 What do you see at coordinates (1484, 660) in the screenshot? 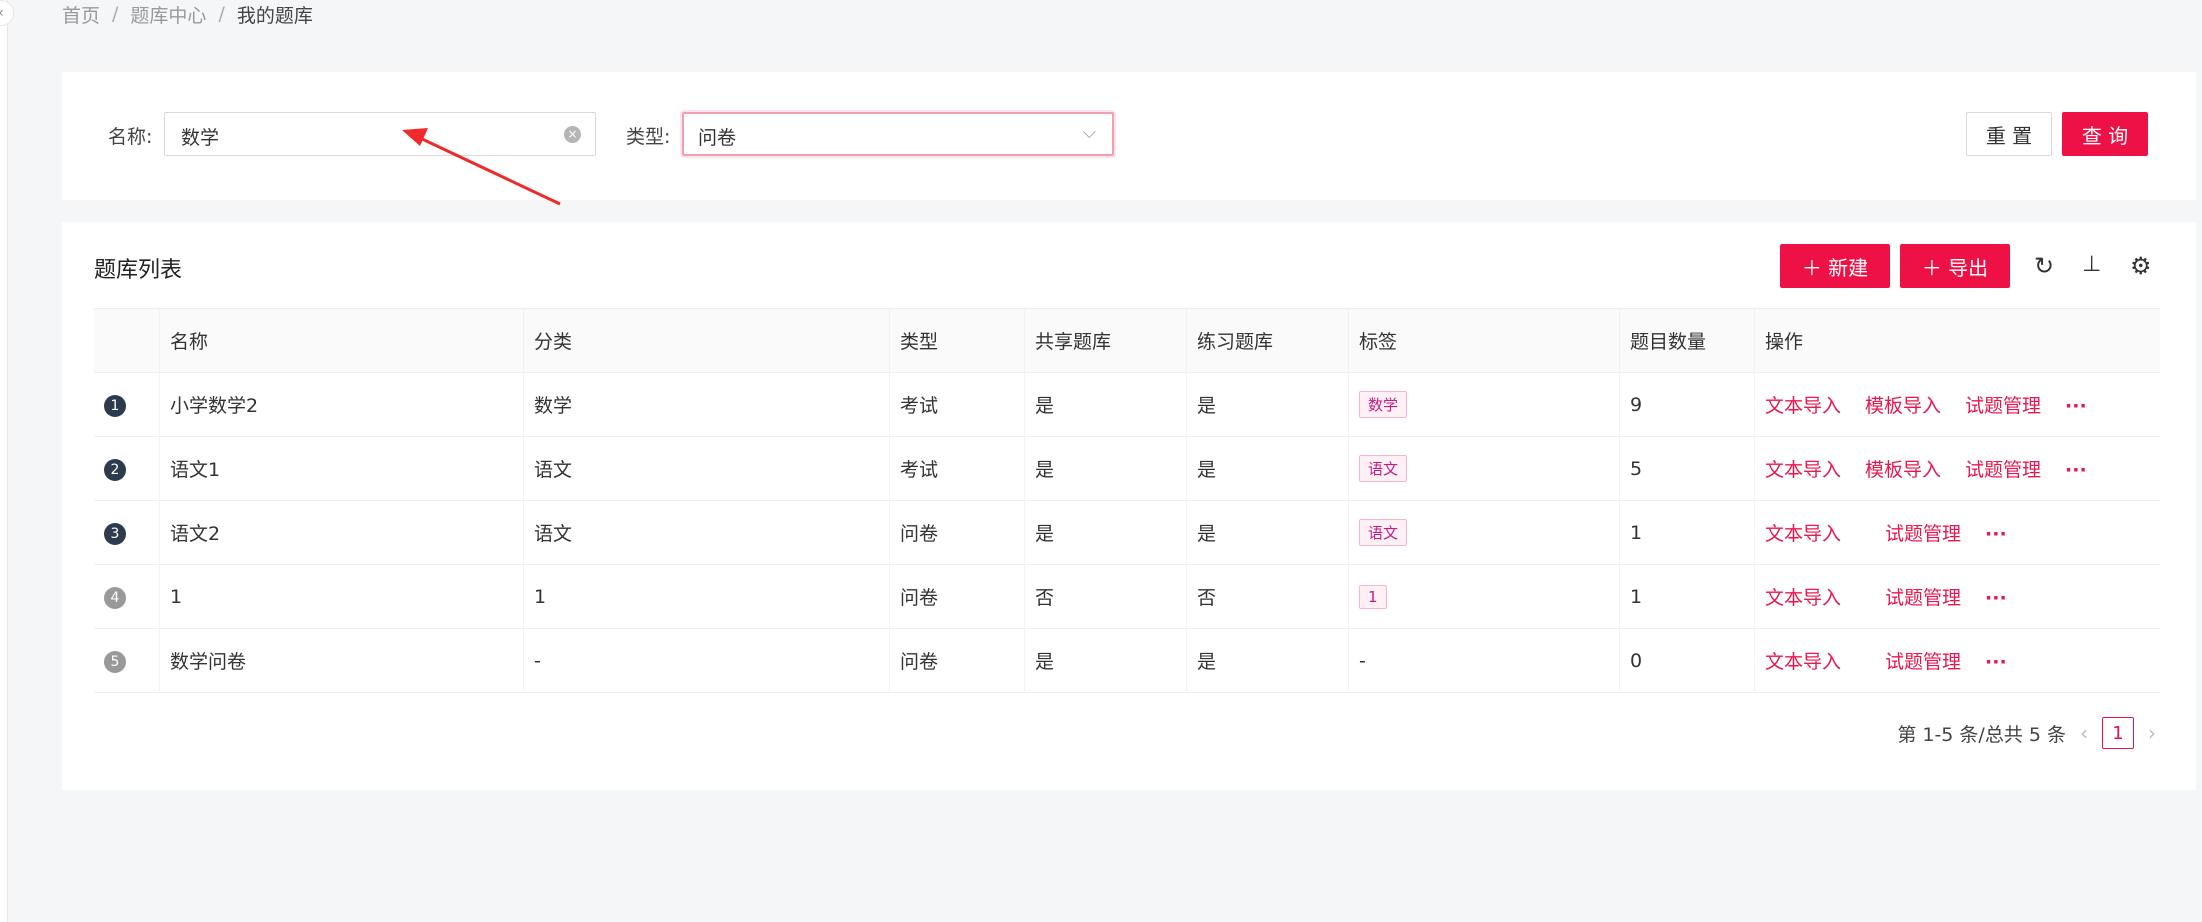
I see `cell-tag-empty: -` at bounding box center [1484, 660].